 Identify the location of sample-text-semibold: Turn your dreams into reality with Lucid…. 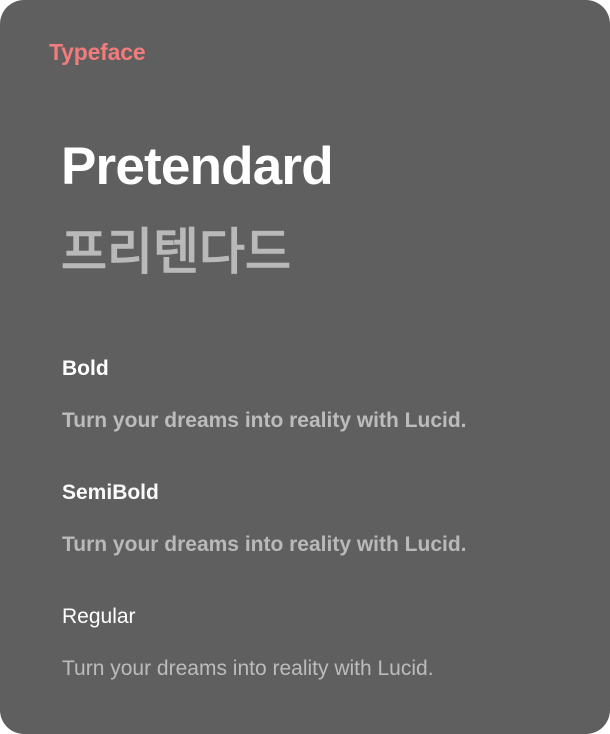
(264, 544).